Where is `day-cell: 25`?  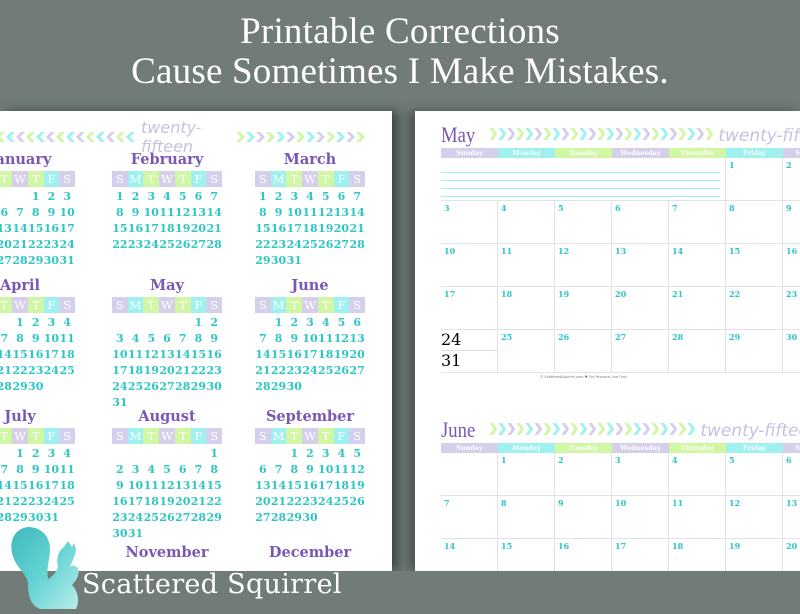 day-cell: 25 is located at coordinates (526, 351).